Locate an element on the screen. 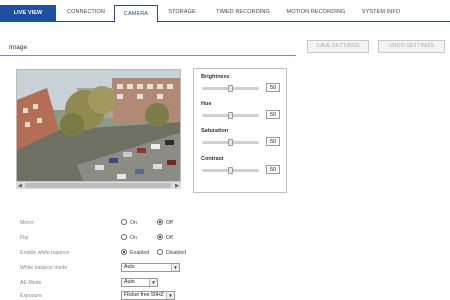  exposure-value: Flicker free 50HZ is located at coordinates (144, 295).